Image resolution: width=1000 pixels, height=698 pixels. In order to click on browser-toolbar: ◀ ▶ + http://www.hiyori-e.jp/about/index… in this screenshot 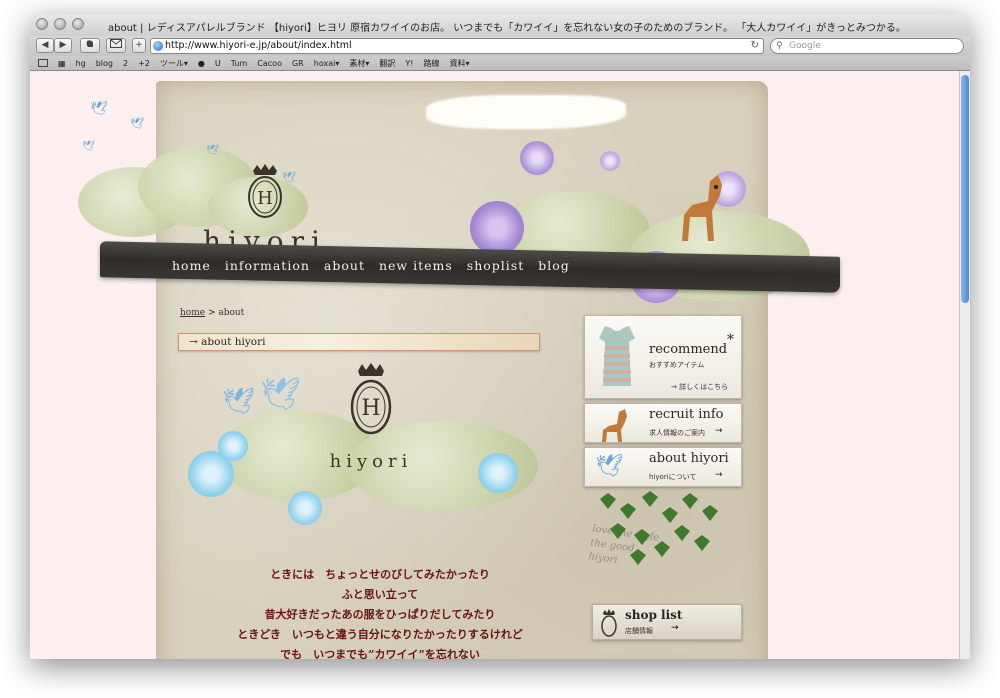, I will do `click(500, 46)`.